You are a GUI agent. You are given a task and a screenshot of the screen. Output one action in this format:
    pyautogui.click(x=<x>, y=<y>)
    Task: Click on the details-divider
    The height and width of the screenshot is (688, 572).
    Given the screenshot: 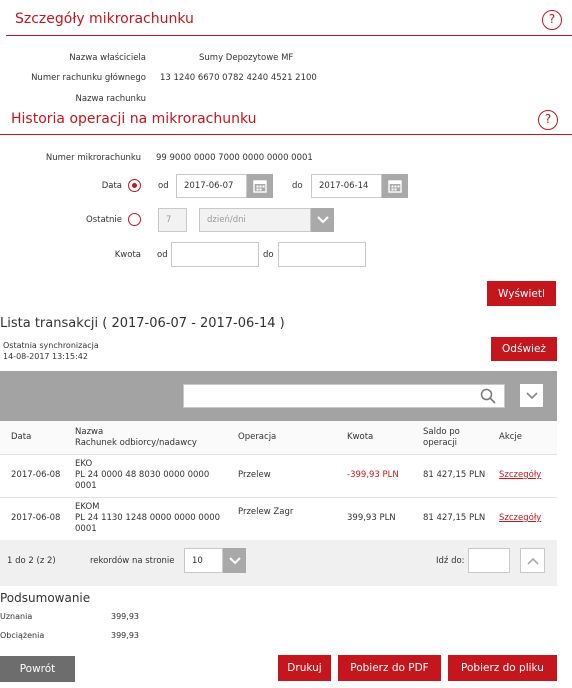 What is the action you would take?
    pyautogui.click(x=289, y=35)
    